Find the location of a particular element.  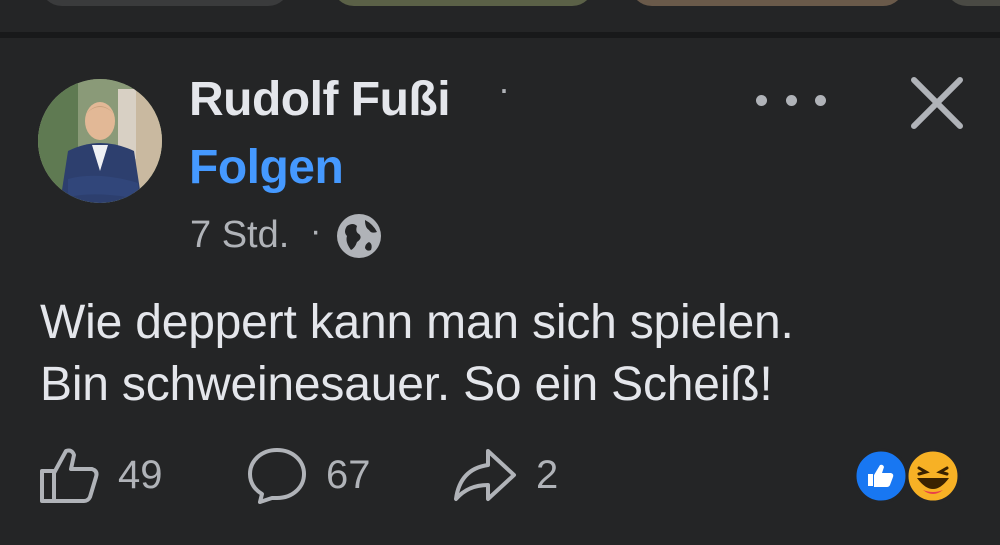

comment-count: 67 is located at coordinates (348, 474).